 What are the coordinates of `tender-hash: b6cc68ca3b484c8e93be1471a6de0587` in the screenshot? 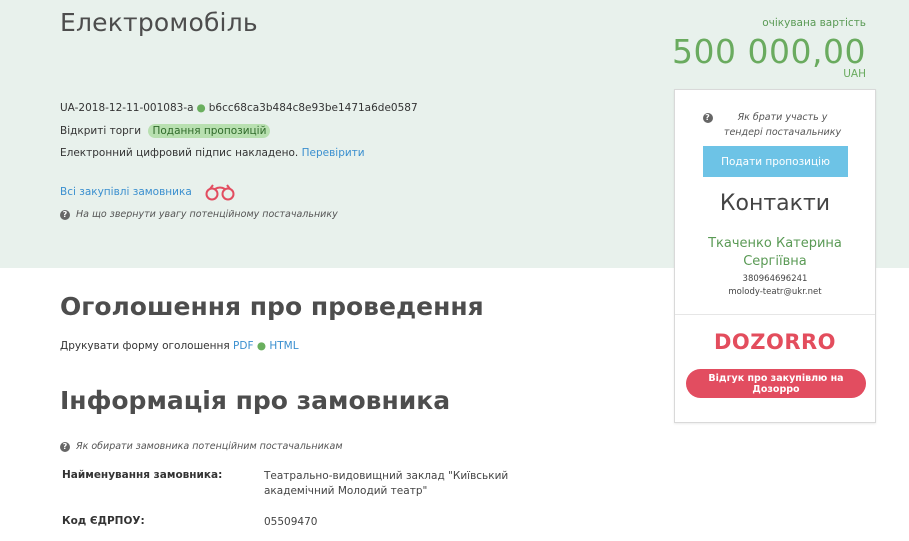 It's located at (313, 108).